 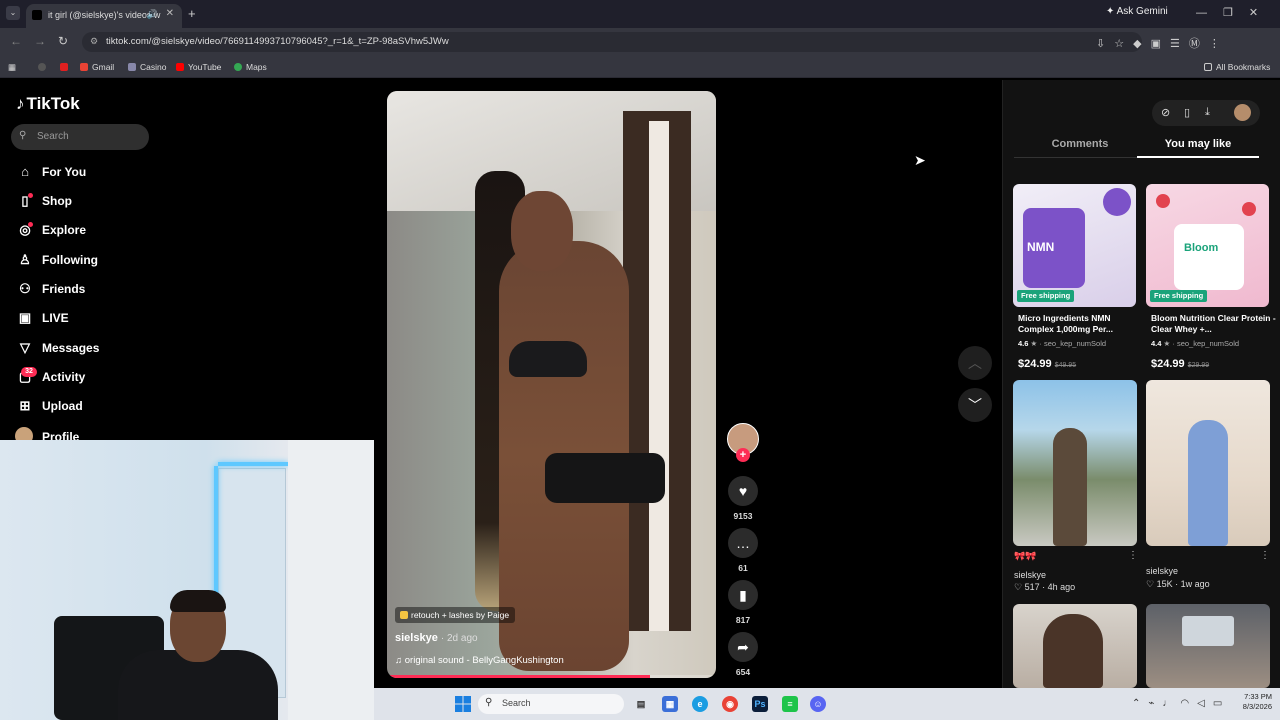 What do you see at coordinates (50, 230) in the screenshot?
I see `sidebar-item-explore: ◎ Explore` at bounding box center [50, 230].